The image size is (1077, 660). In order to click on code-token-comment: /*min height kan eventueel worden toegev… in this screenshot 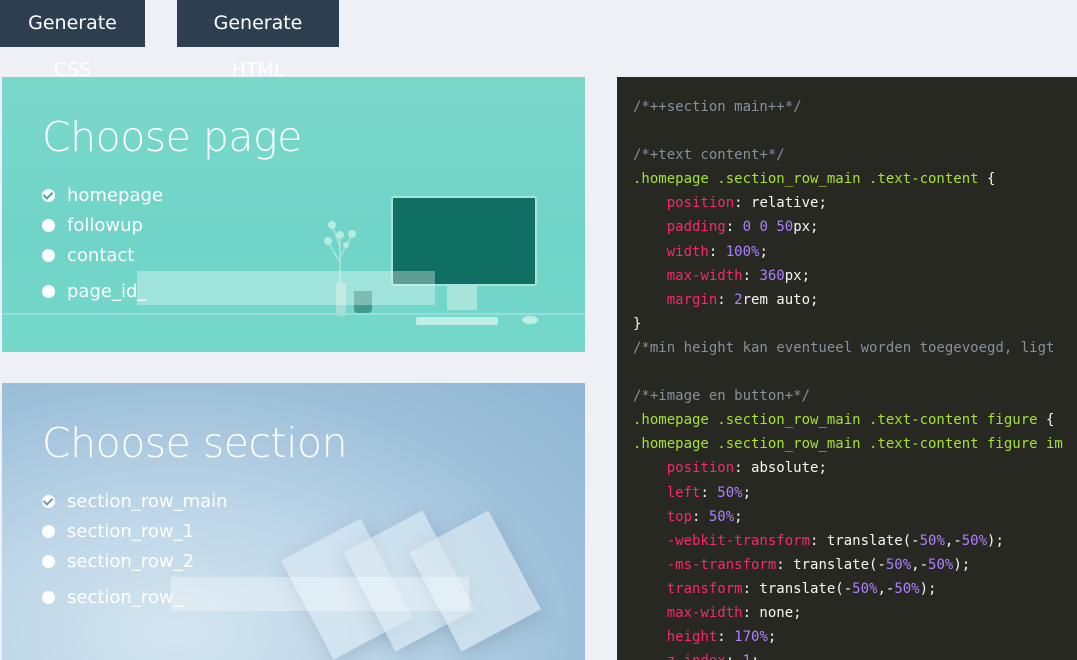, I will do `click(844, 347)`.